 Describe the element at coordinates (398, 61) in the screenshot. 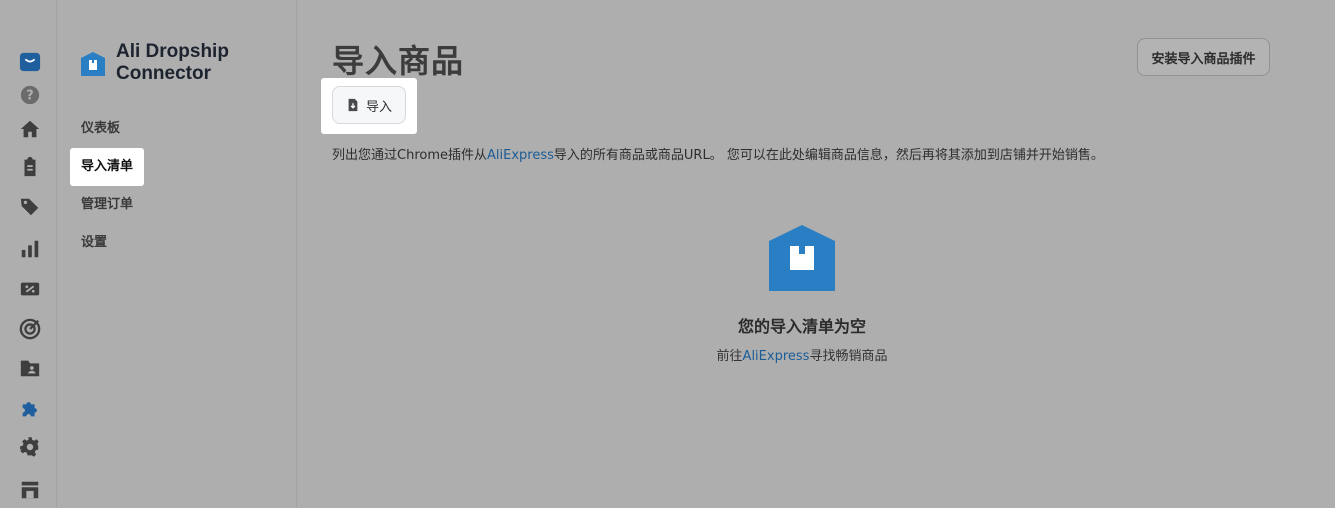

I see `page-title: 导入商品` at that location.